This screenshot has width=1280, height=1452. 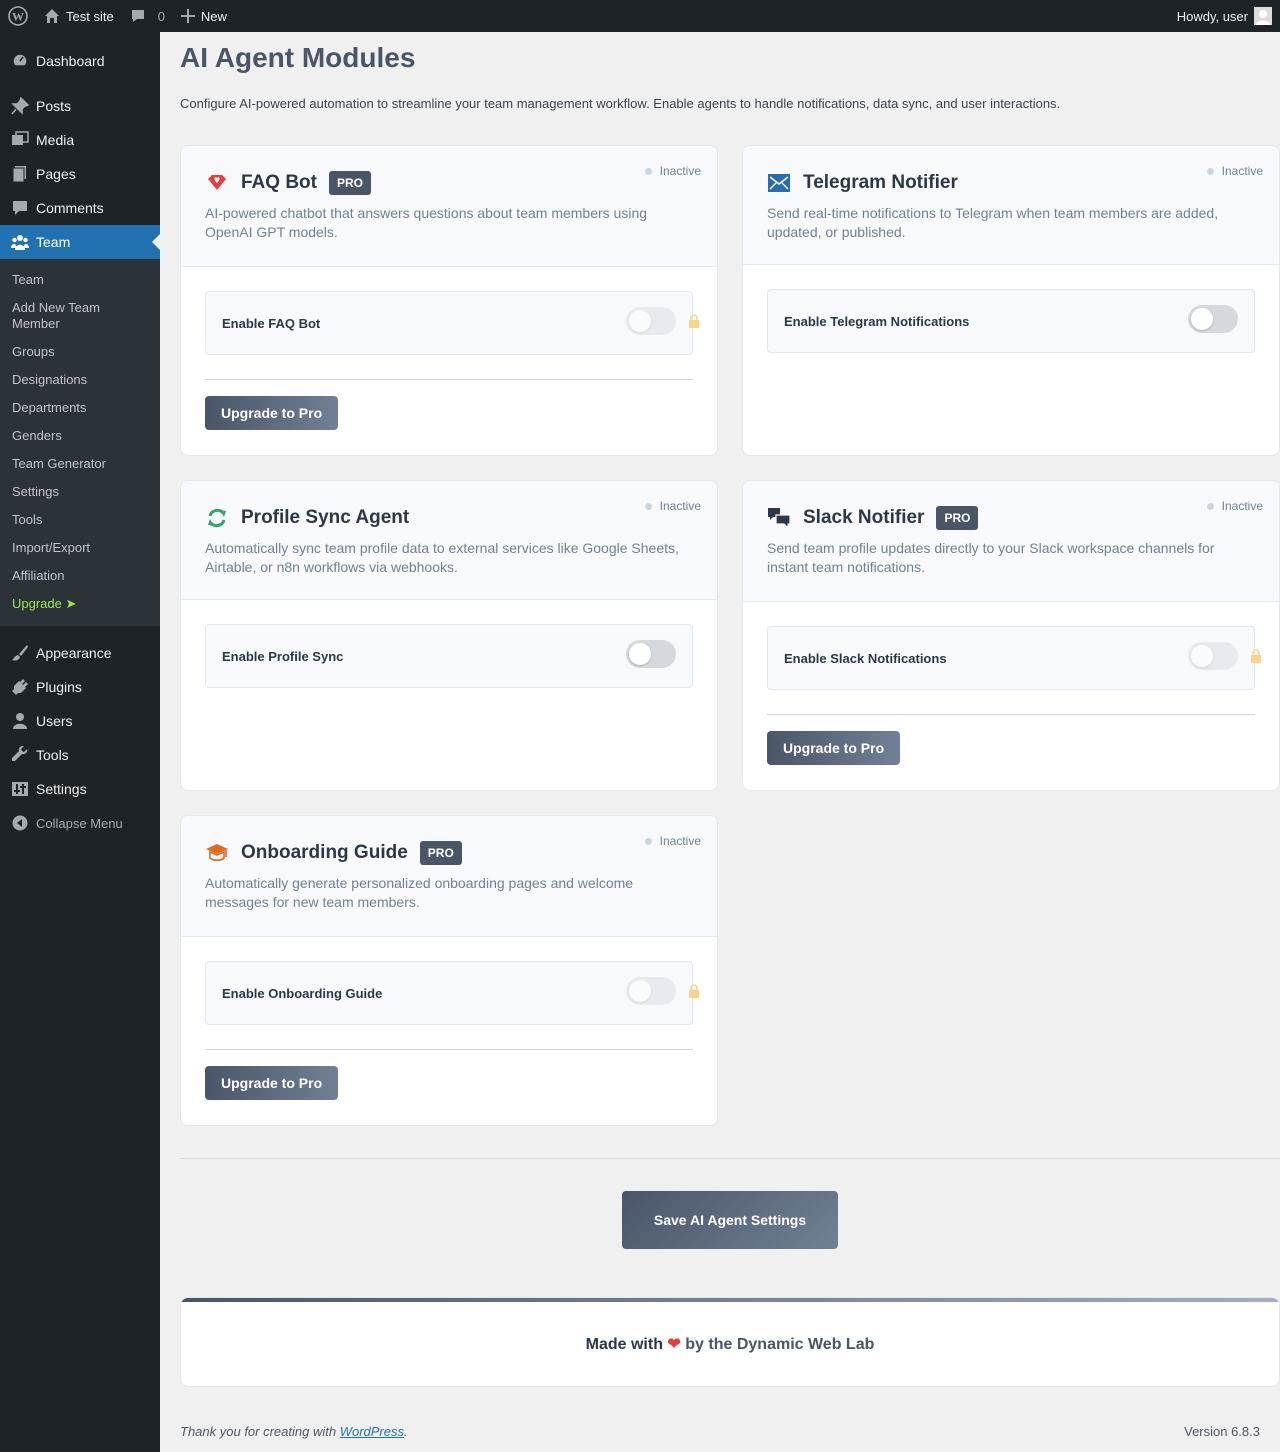 What do you see at coordinates (20, 687) in the screenshot?
I see `plug-icon` at bounding box center [20, 687].